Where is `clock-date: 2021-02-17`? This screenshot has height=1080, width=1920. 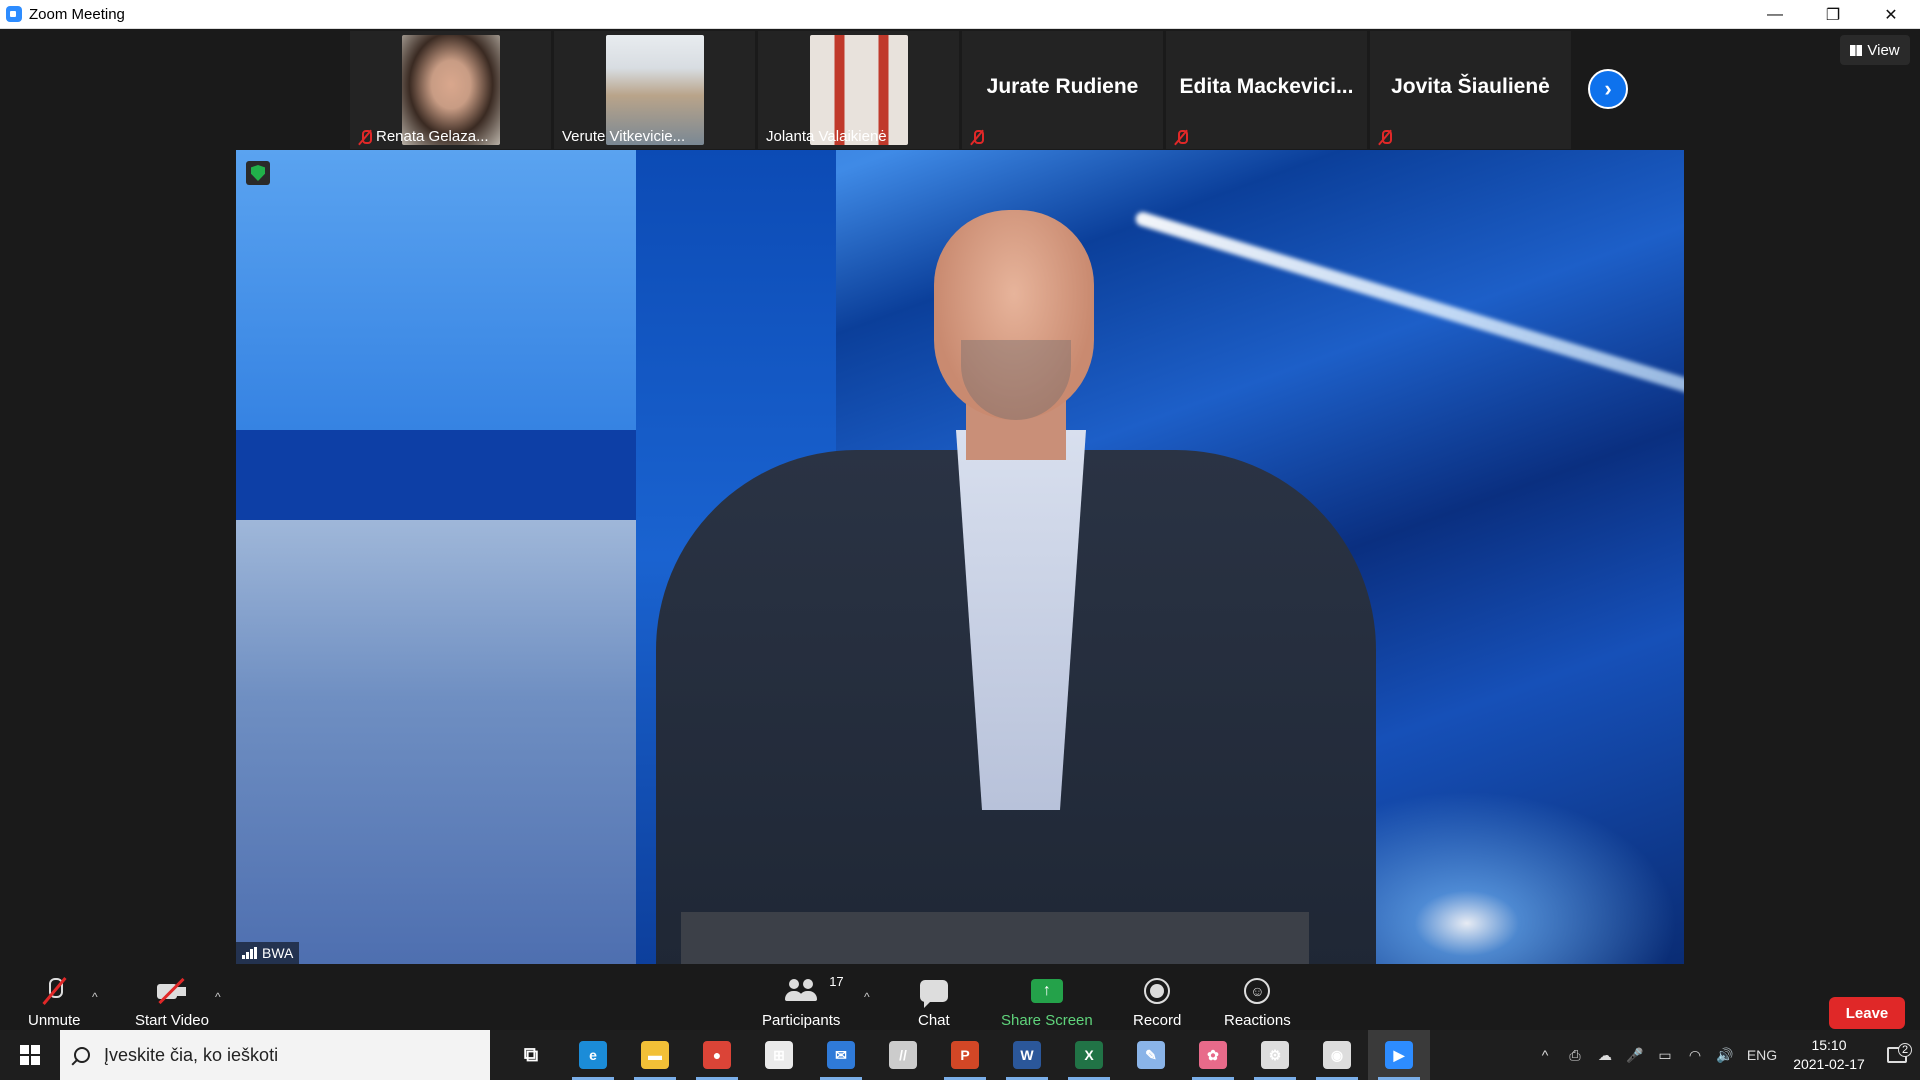
clock-date: 2021-02-17 is located at coordinates (1829, 1064).